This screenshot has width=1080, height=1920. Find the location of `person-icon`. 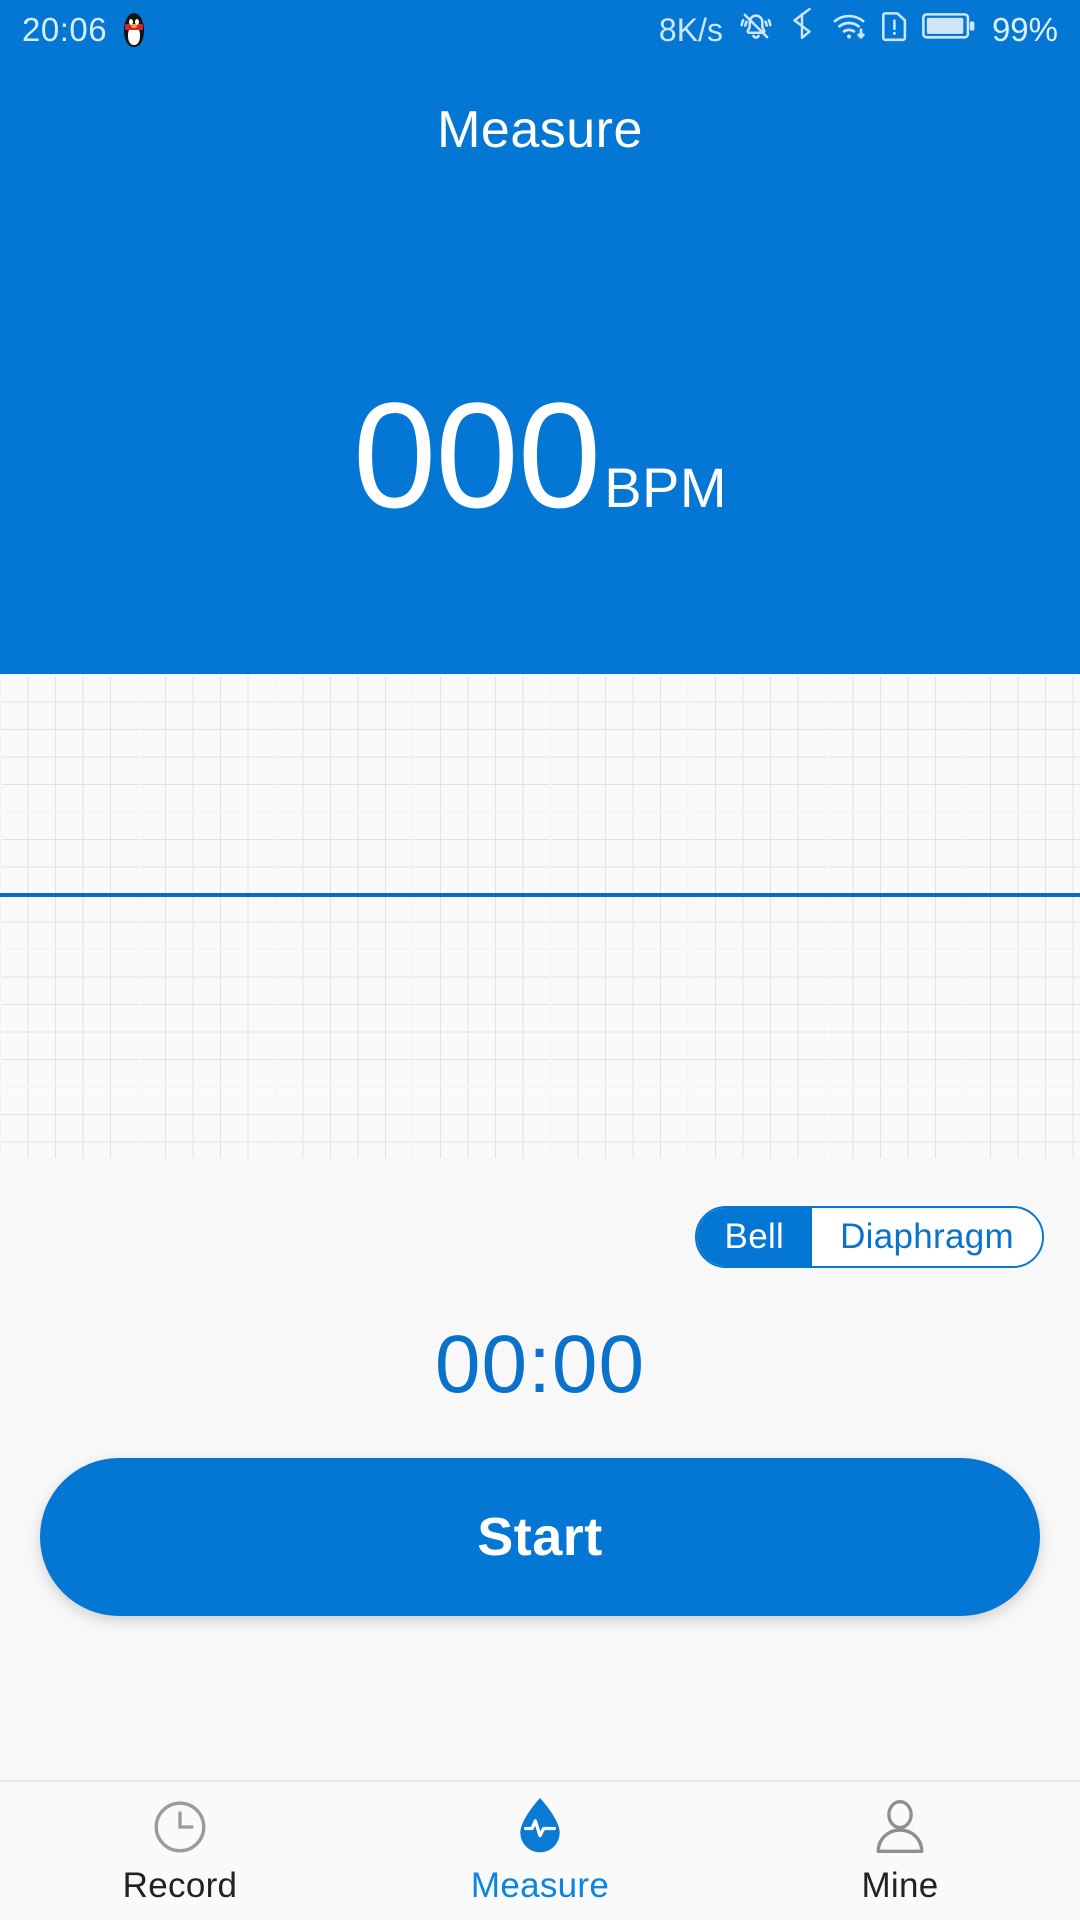

person-icon is located at coordinates (900, 1827).